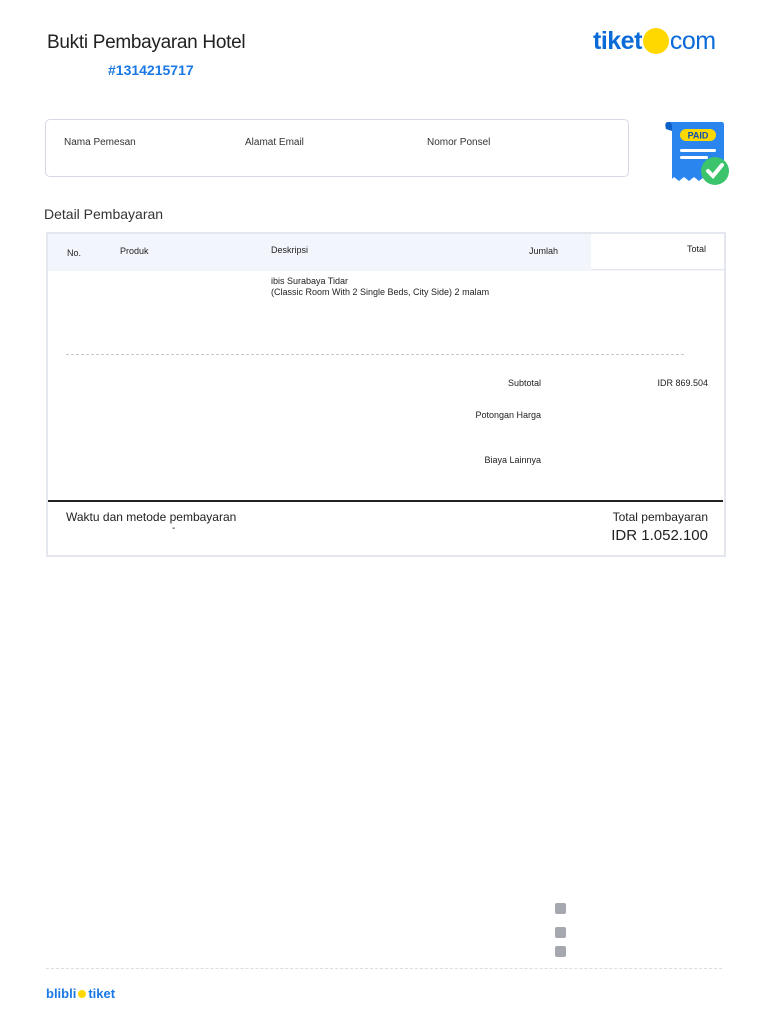 Image resolution: width=768 pixels, height=1024 pixels. Describe the element at coordinates (560, 932) in the screenshot. I see `email-icon` at that location.